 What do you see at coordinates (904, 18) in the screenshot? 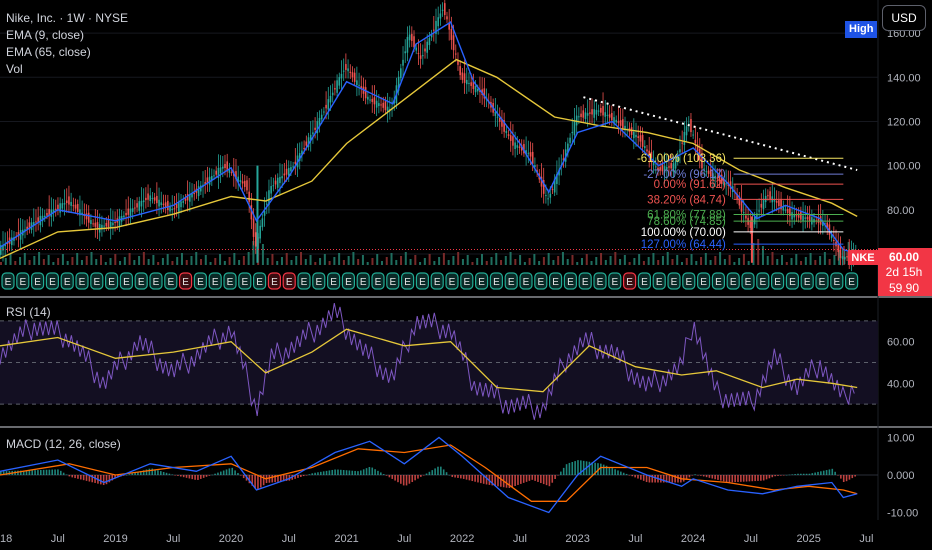
I see `currency-button: USD` at bounding box center [904, 18].